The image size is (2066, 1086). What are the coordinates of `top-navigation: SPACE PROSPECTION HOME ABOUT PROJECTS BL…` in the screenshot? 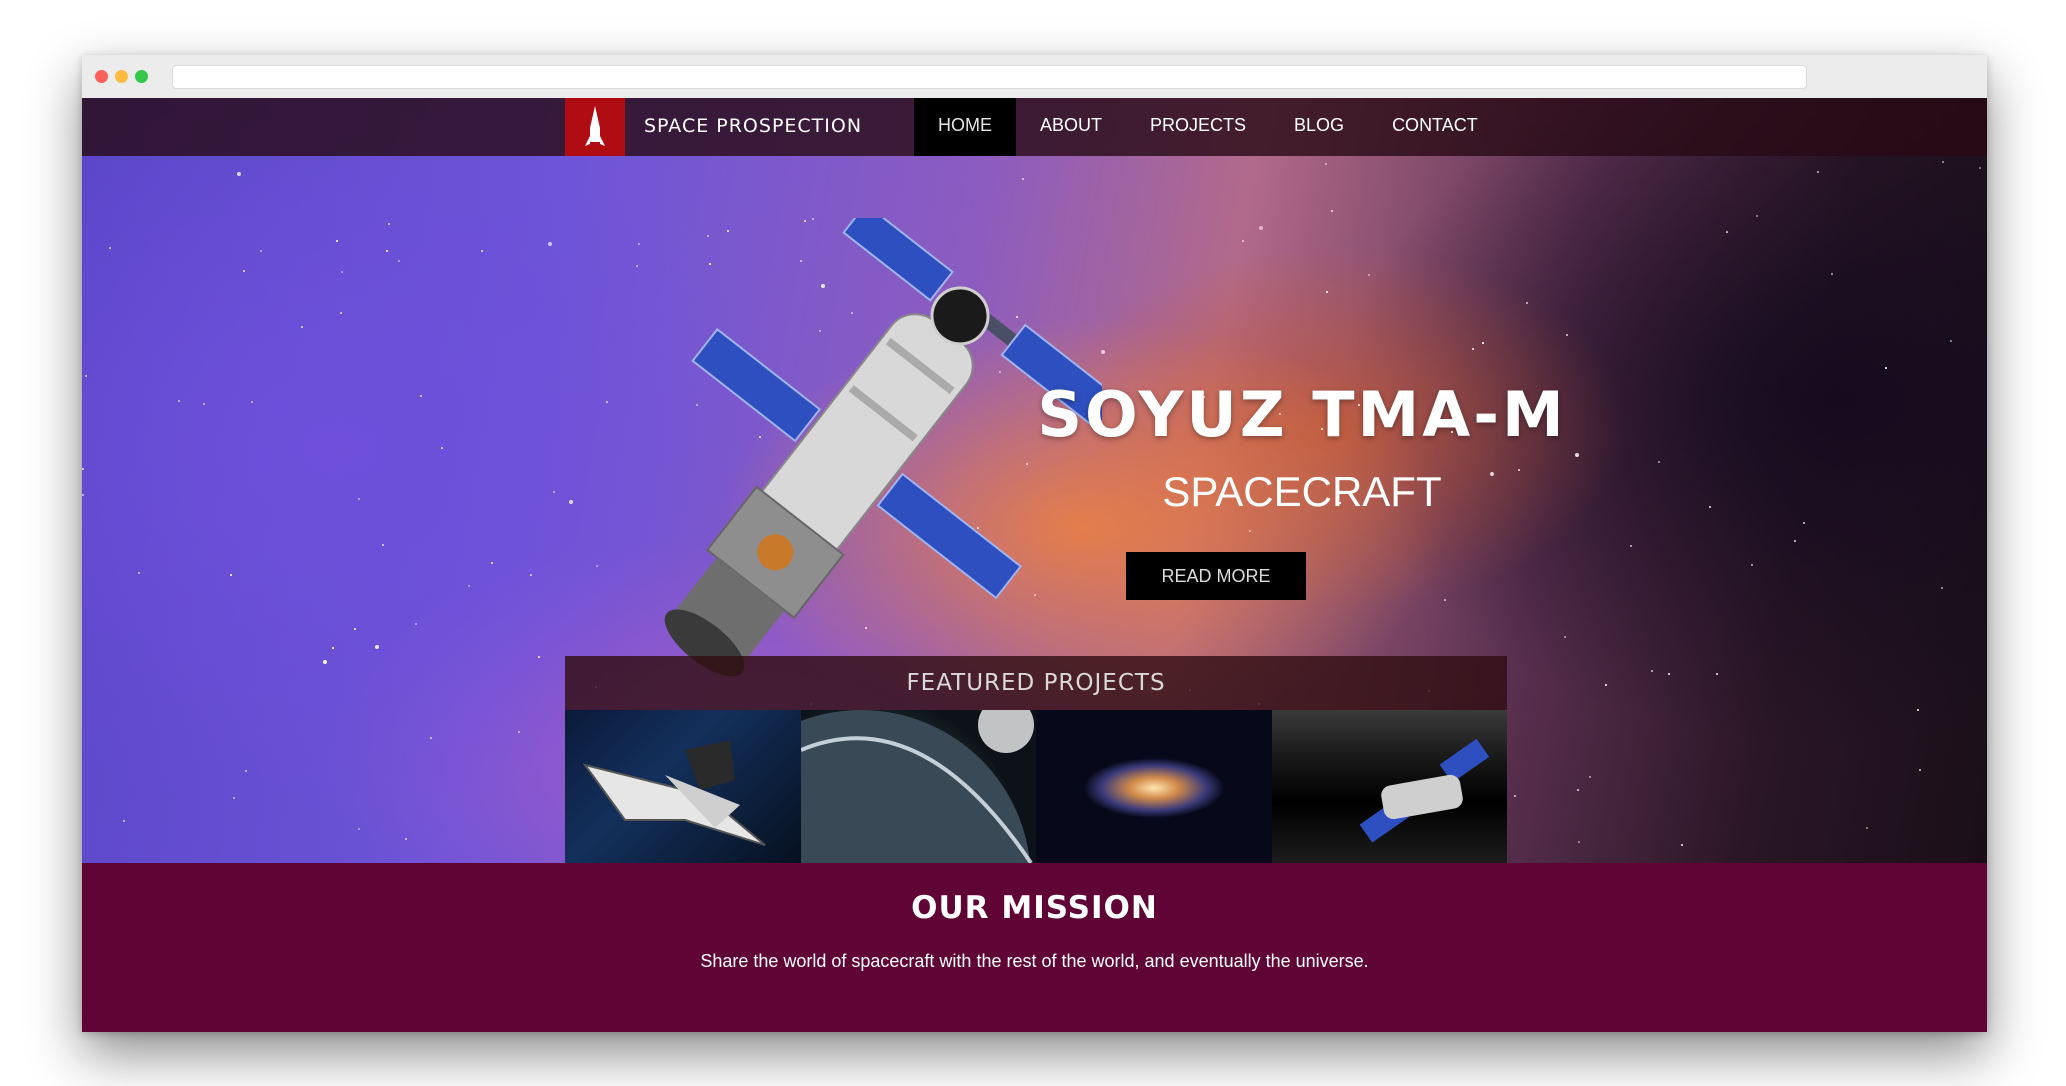 It's located at (1034, 127).